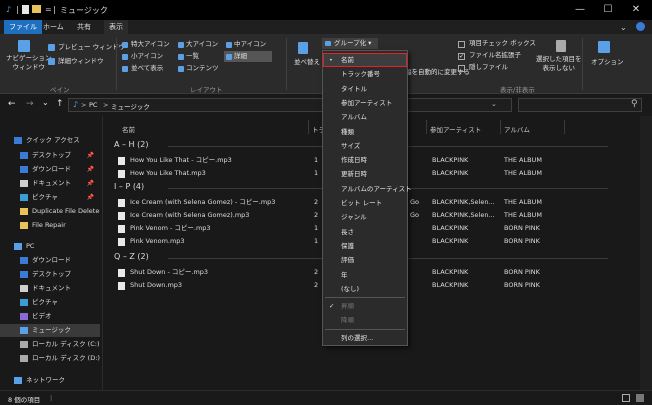  I want to click on layout-list: 一覧, so click(192, 56).